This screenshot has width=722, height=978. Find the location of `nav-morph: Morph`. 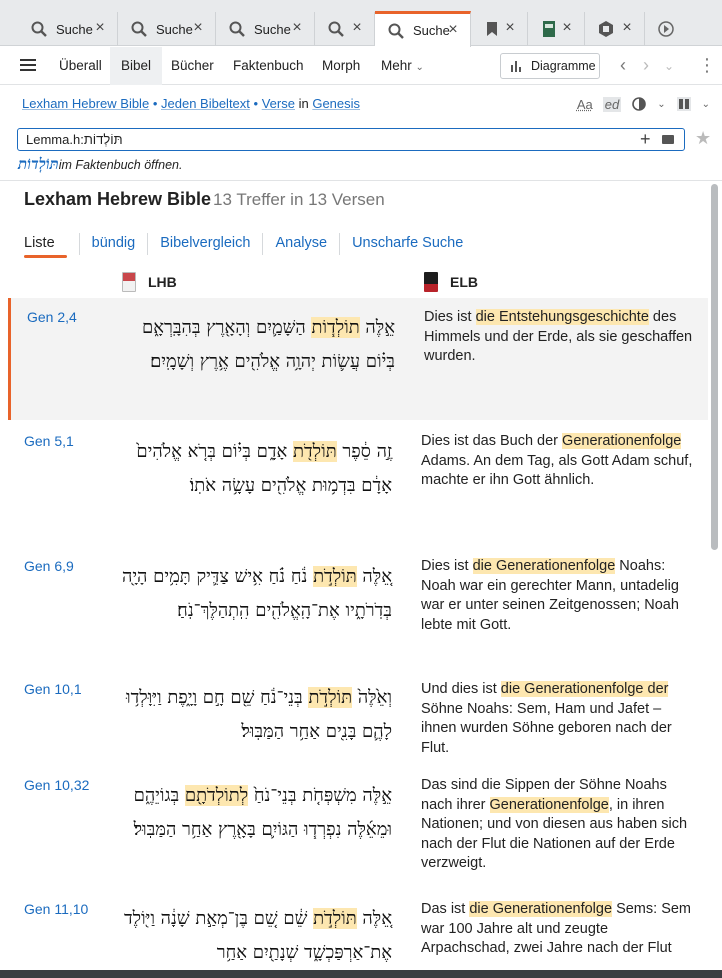

nav-morph: Morph is located at coordinates (341, 66).